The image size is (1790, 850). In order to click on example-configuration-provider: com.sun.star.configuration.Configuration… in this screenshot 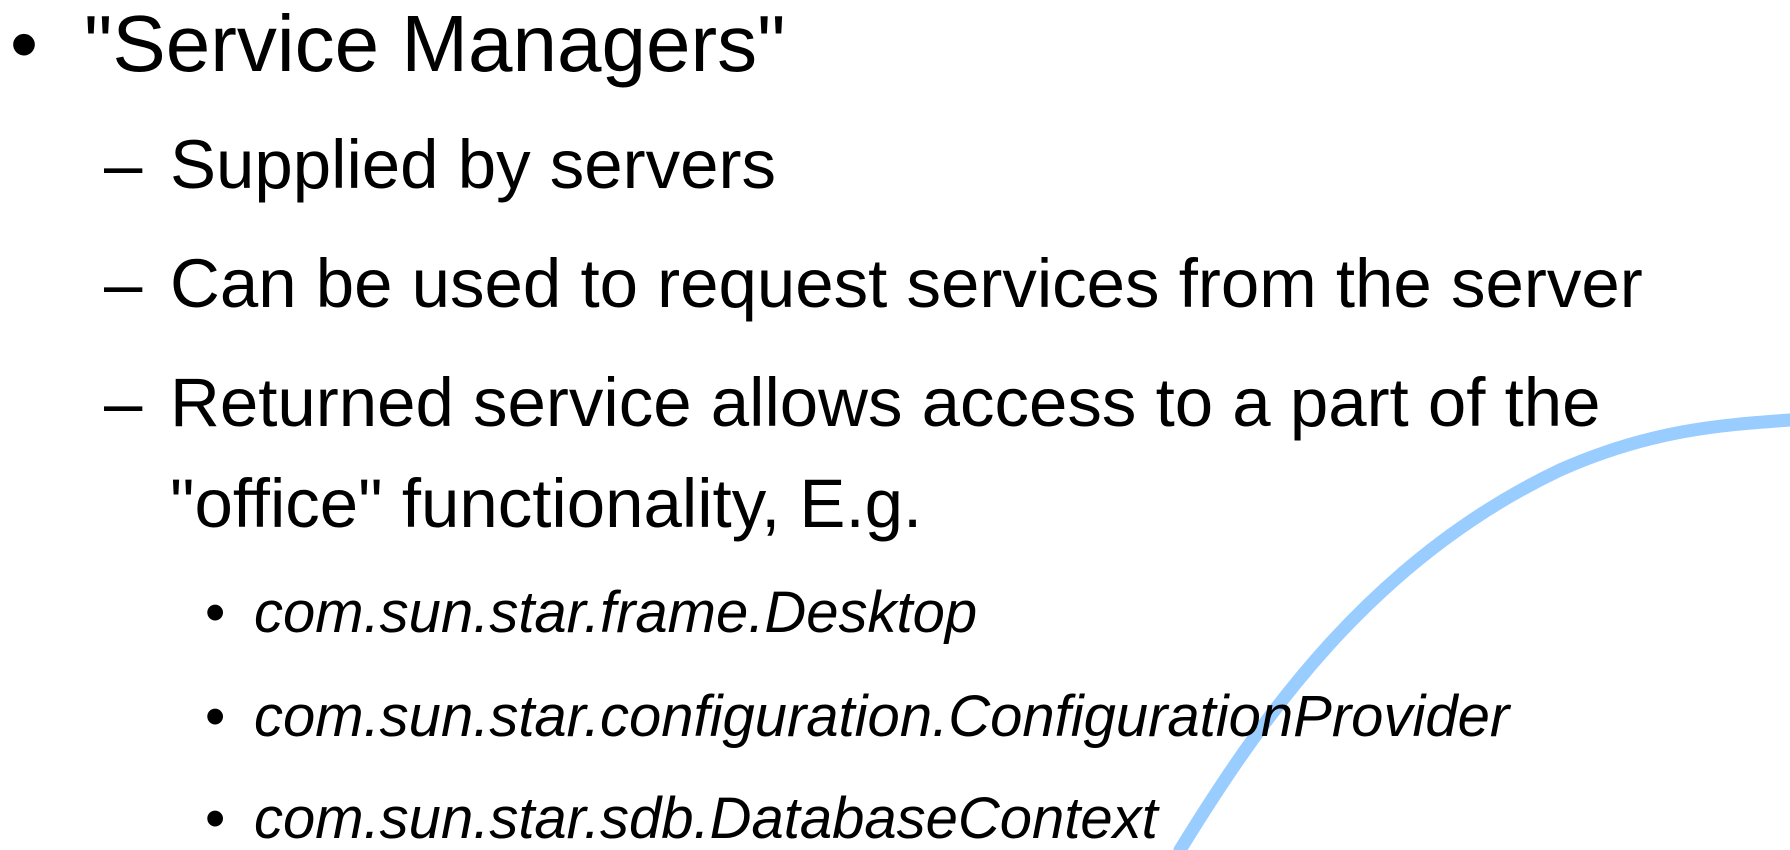, I will do `click(882, 716)`.